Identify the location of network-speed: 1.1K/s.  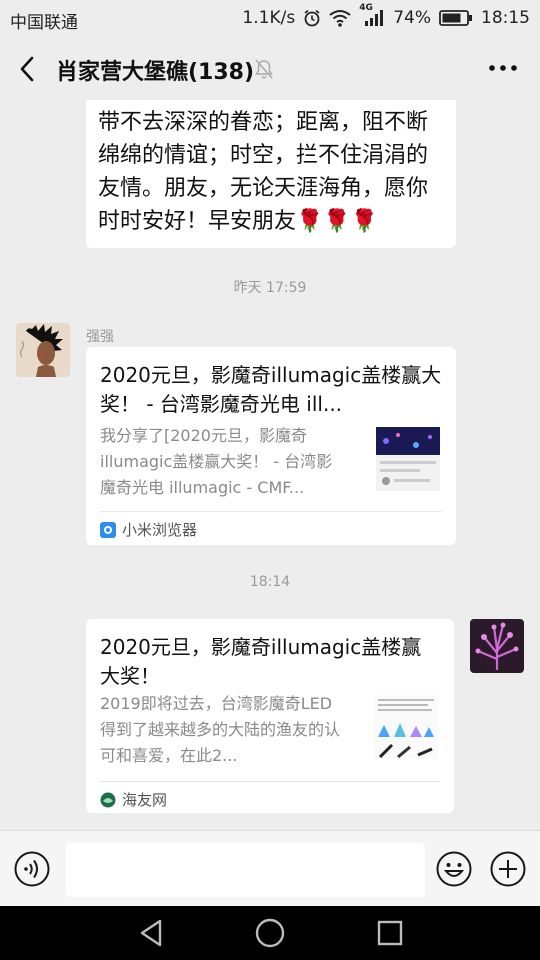
(269, 18).